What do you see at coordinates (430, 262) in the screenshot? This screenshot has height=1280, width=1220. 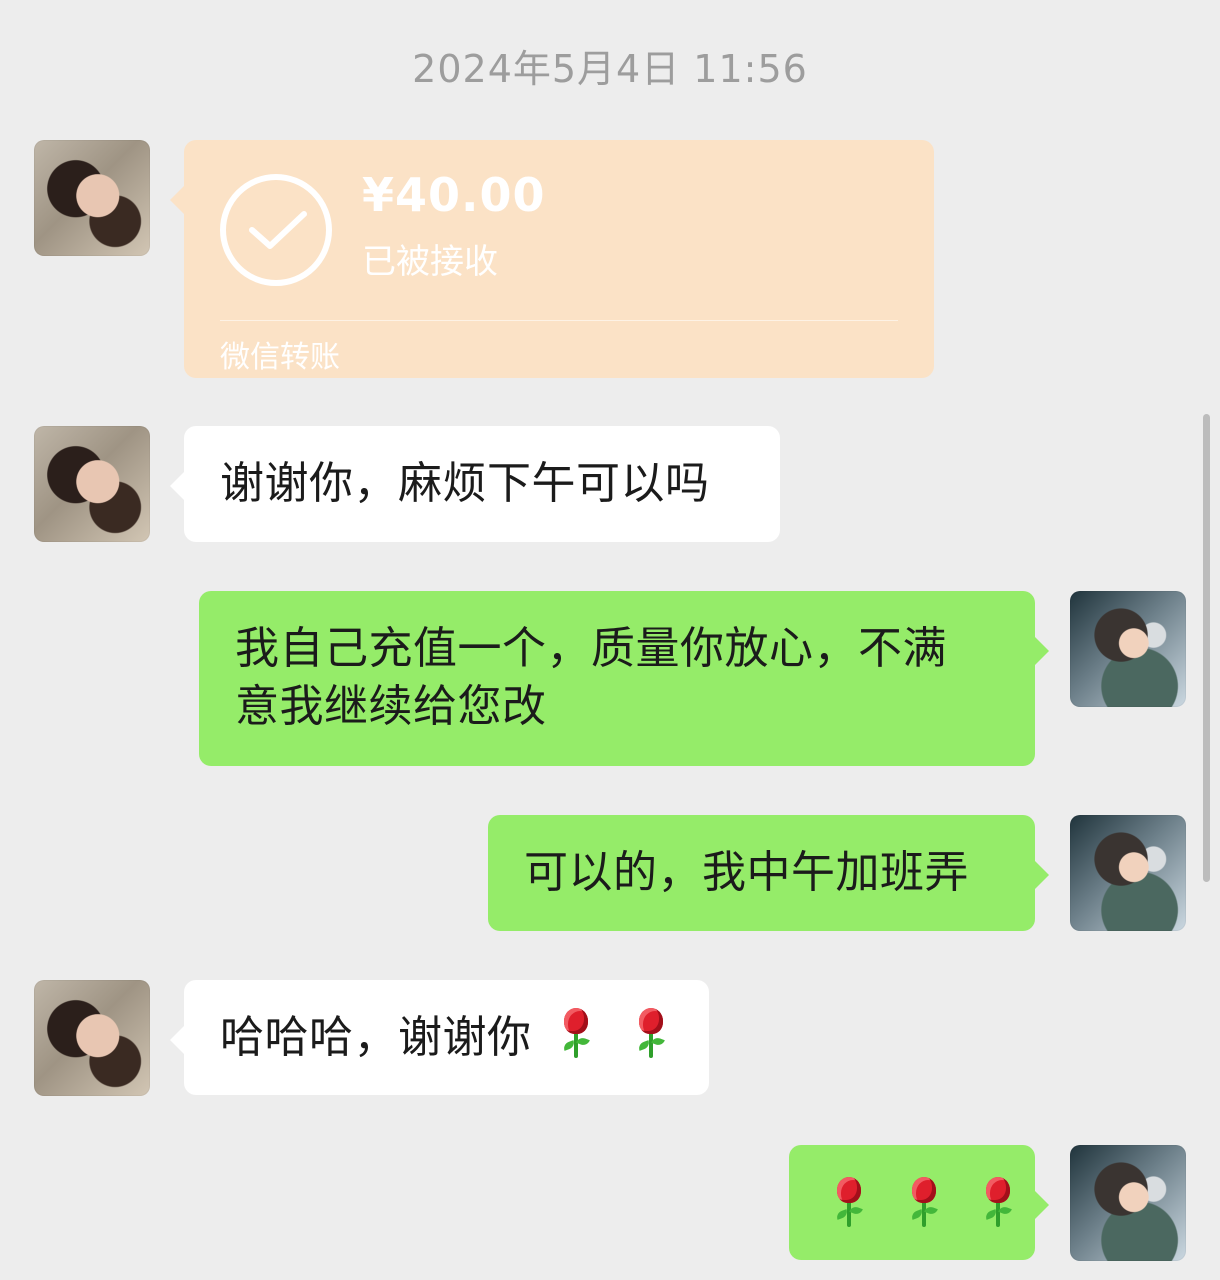 I see `transfer-status: 已被接收` at bounding box center [430, 262].